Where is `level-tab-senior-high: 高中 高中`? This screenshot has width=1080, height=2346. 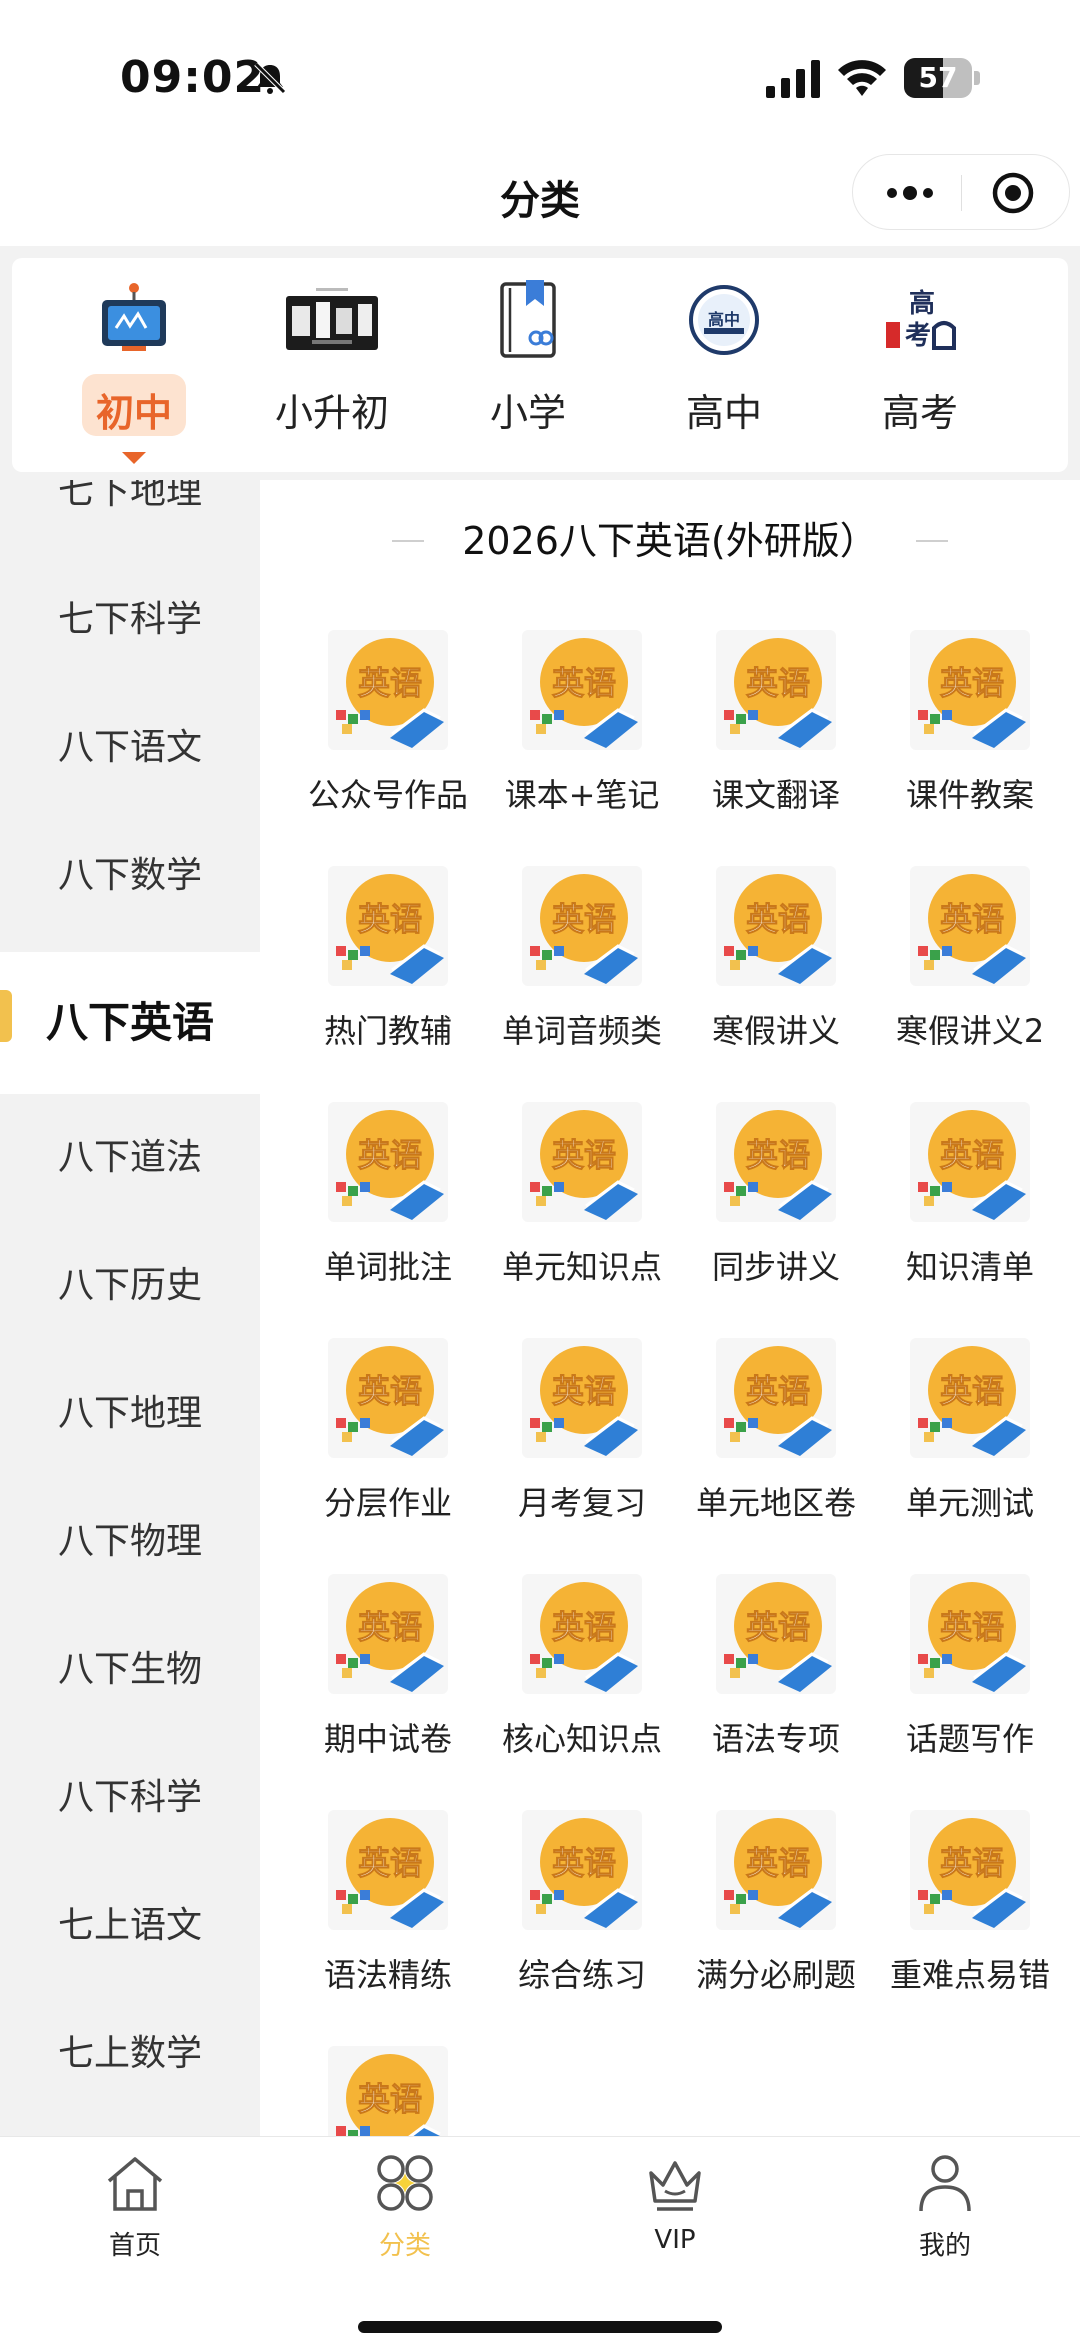
level-tab-senior-high: 高中 高中 is located at coordinates (724, 373).